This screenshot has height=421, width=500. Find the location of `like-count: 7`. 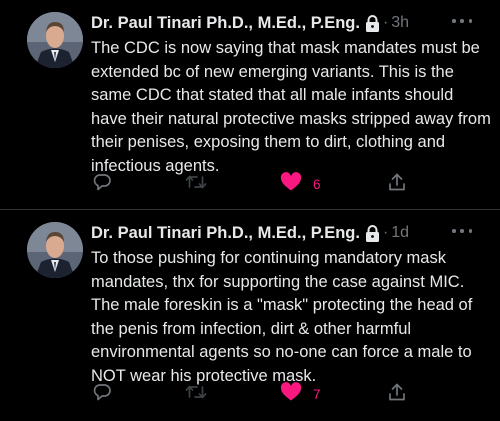

like-count: 7 is located at coordinates (317, 394).